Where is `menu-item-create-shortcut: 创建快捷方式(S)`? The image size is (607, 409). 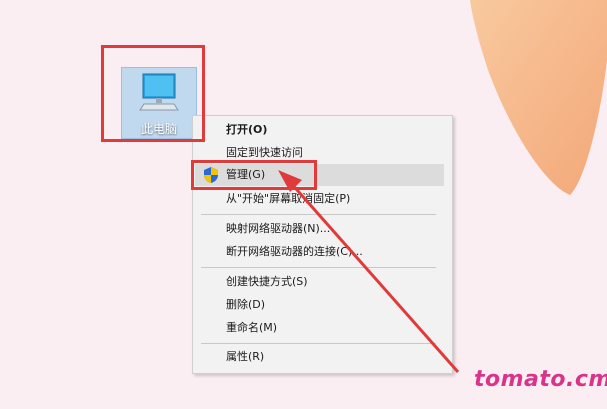 menu-item-create-shortcut: 创建快捷方式(S) is located at coordinates (319, 282).